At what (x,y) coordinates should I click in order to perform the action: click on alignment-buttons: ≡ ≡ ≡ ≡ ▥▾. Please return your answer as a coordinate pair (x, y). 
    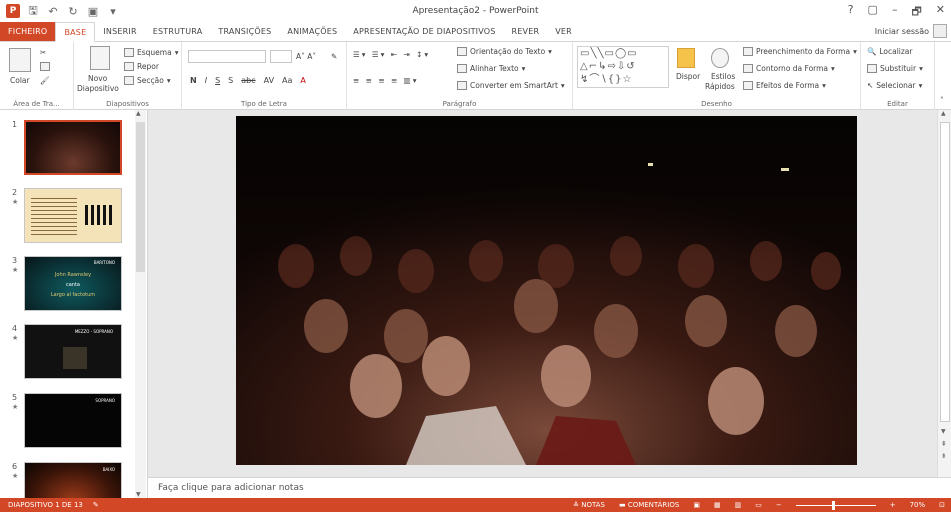
    Looking at the image, I should click on (386, 80).